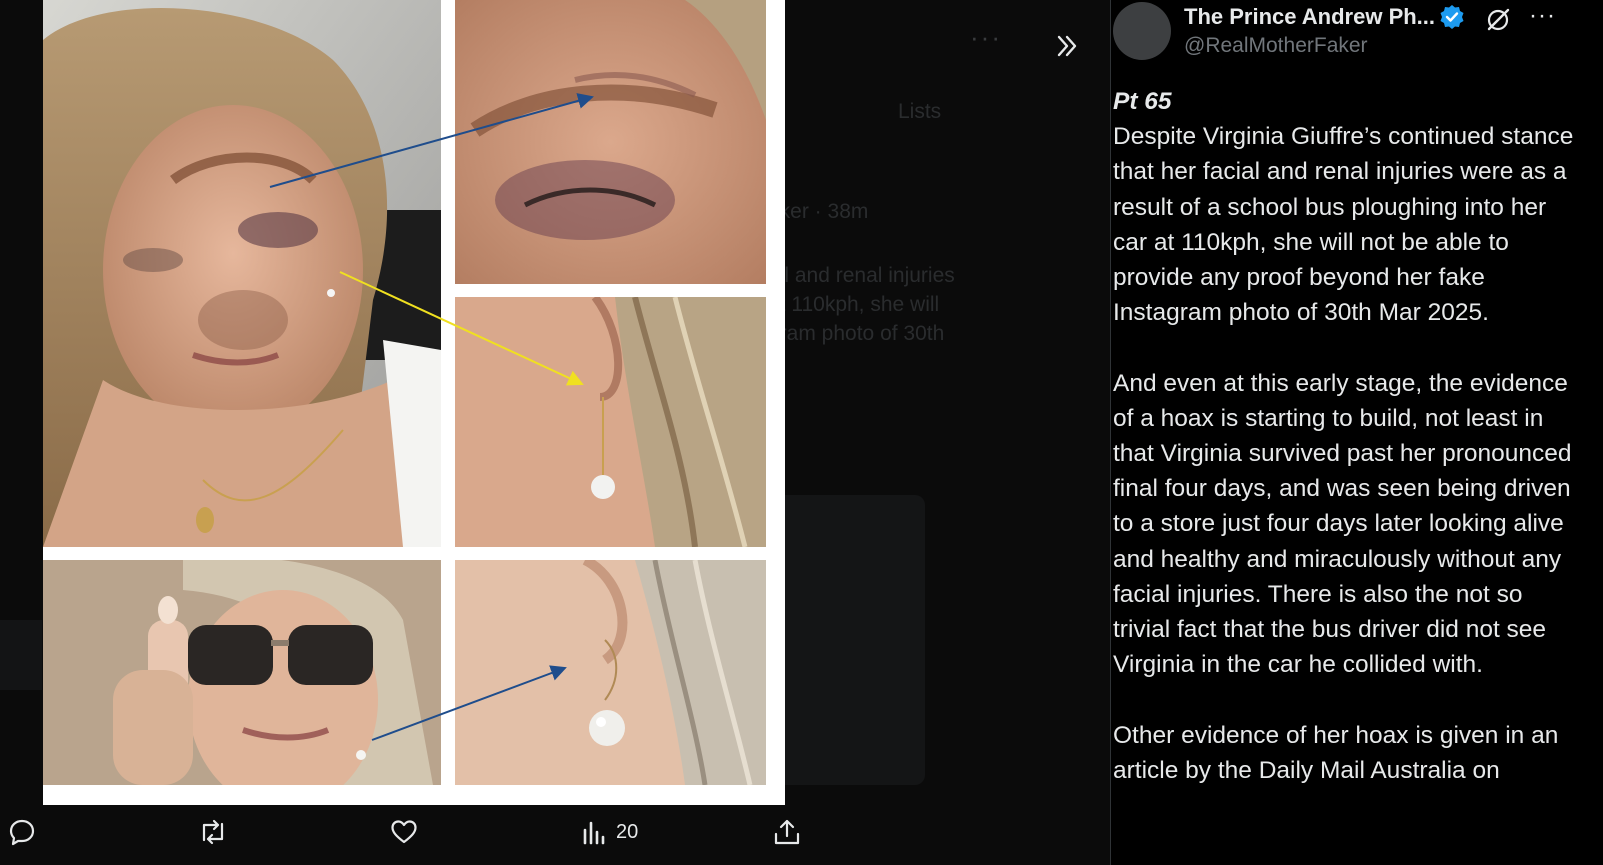 The height and width of the screenshot is (865, 1603). Describe the element at coordinates (555, 830) in the screenshot. I see `action-bar: 20` at that location.